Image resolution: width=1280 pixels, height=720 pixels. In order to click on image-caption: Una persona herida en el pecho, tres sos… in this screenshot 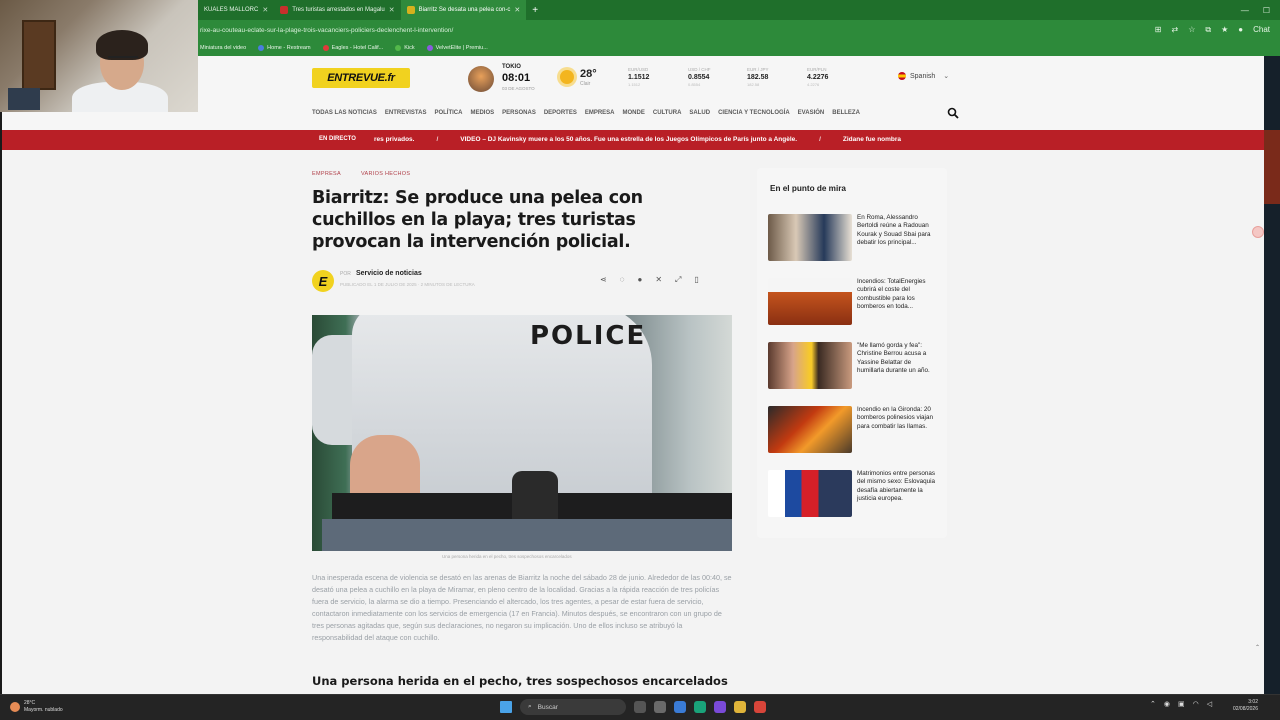, I will do `click(507, 556)`.